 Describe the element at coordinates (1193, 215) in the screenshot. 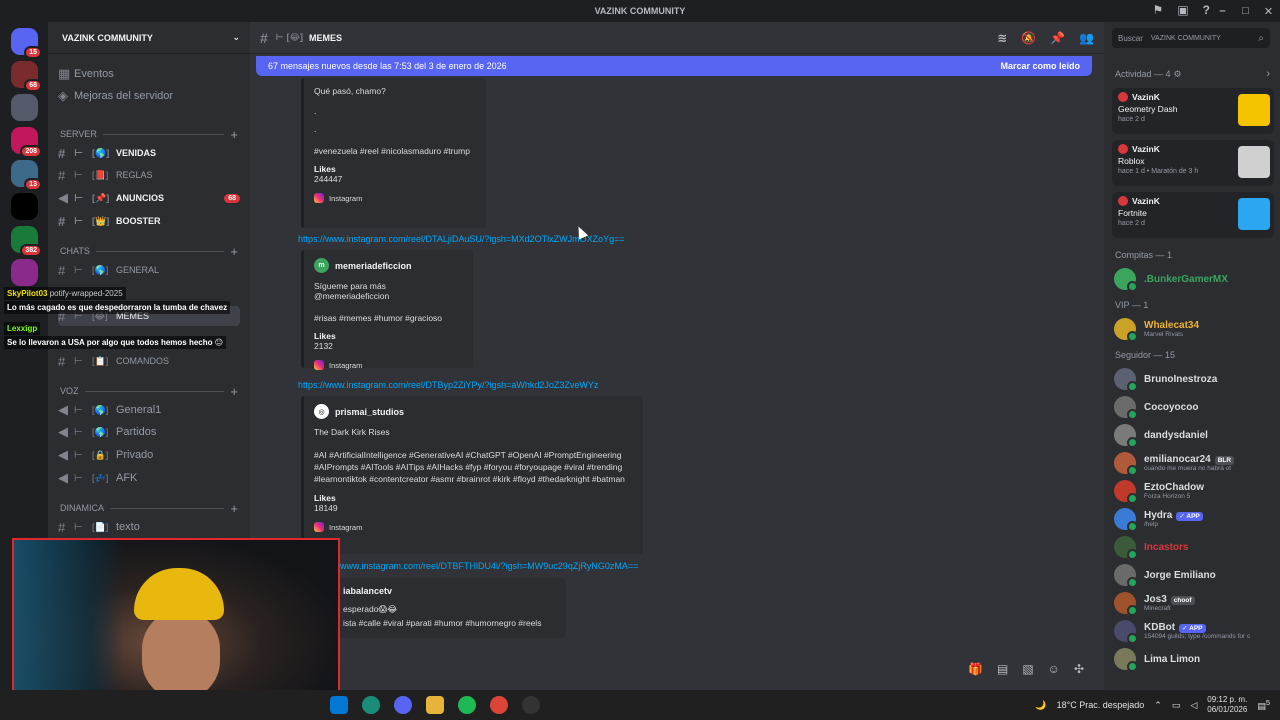

I see `activity-card: VazinK Fortnite hace 2 d` at that location.